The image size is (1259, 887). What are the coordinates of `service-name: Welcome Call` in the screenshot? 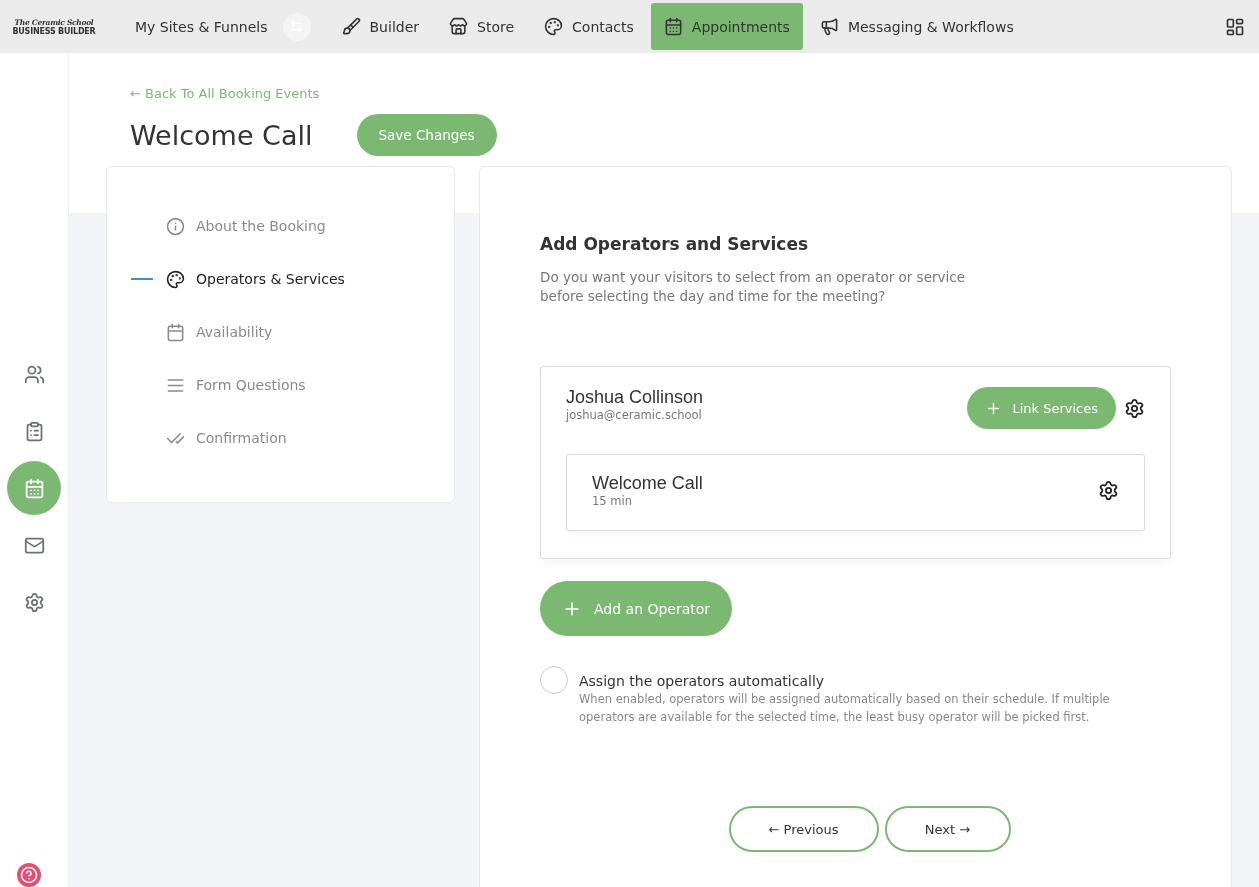 It's located at (648, 483).